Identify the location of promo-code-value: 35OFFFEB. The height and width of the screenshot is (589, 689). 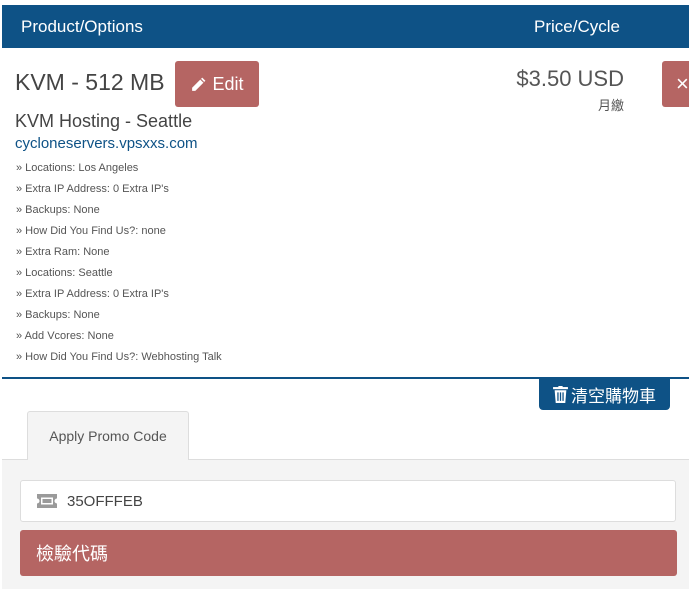
(105, 501).